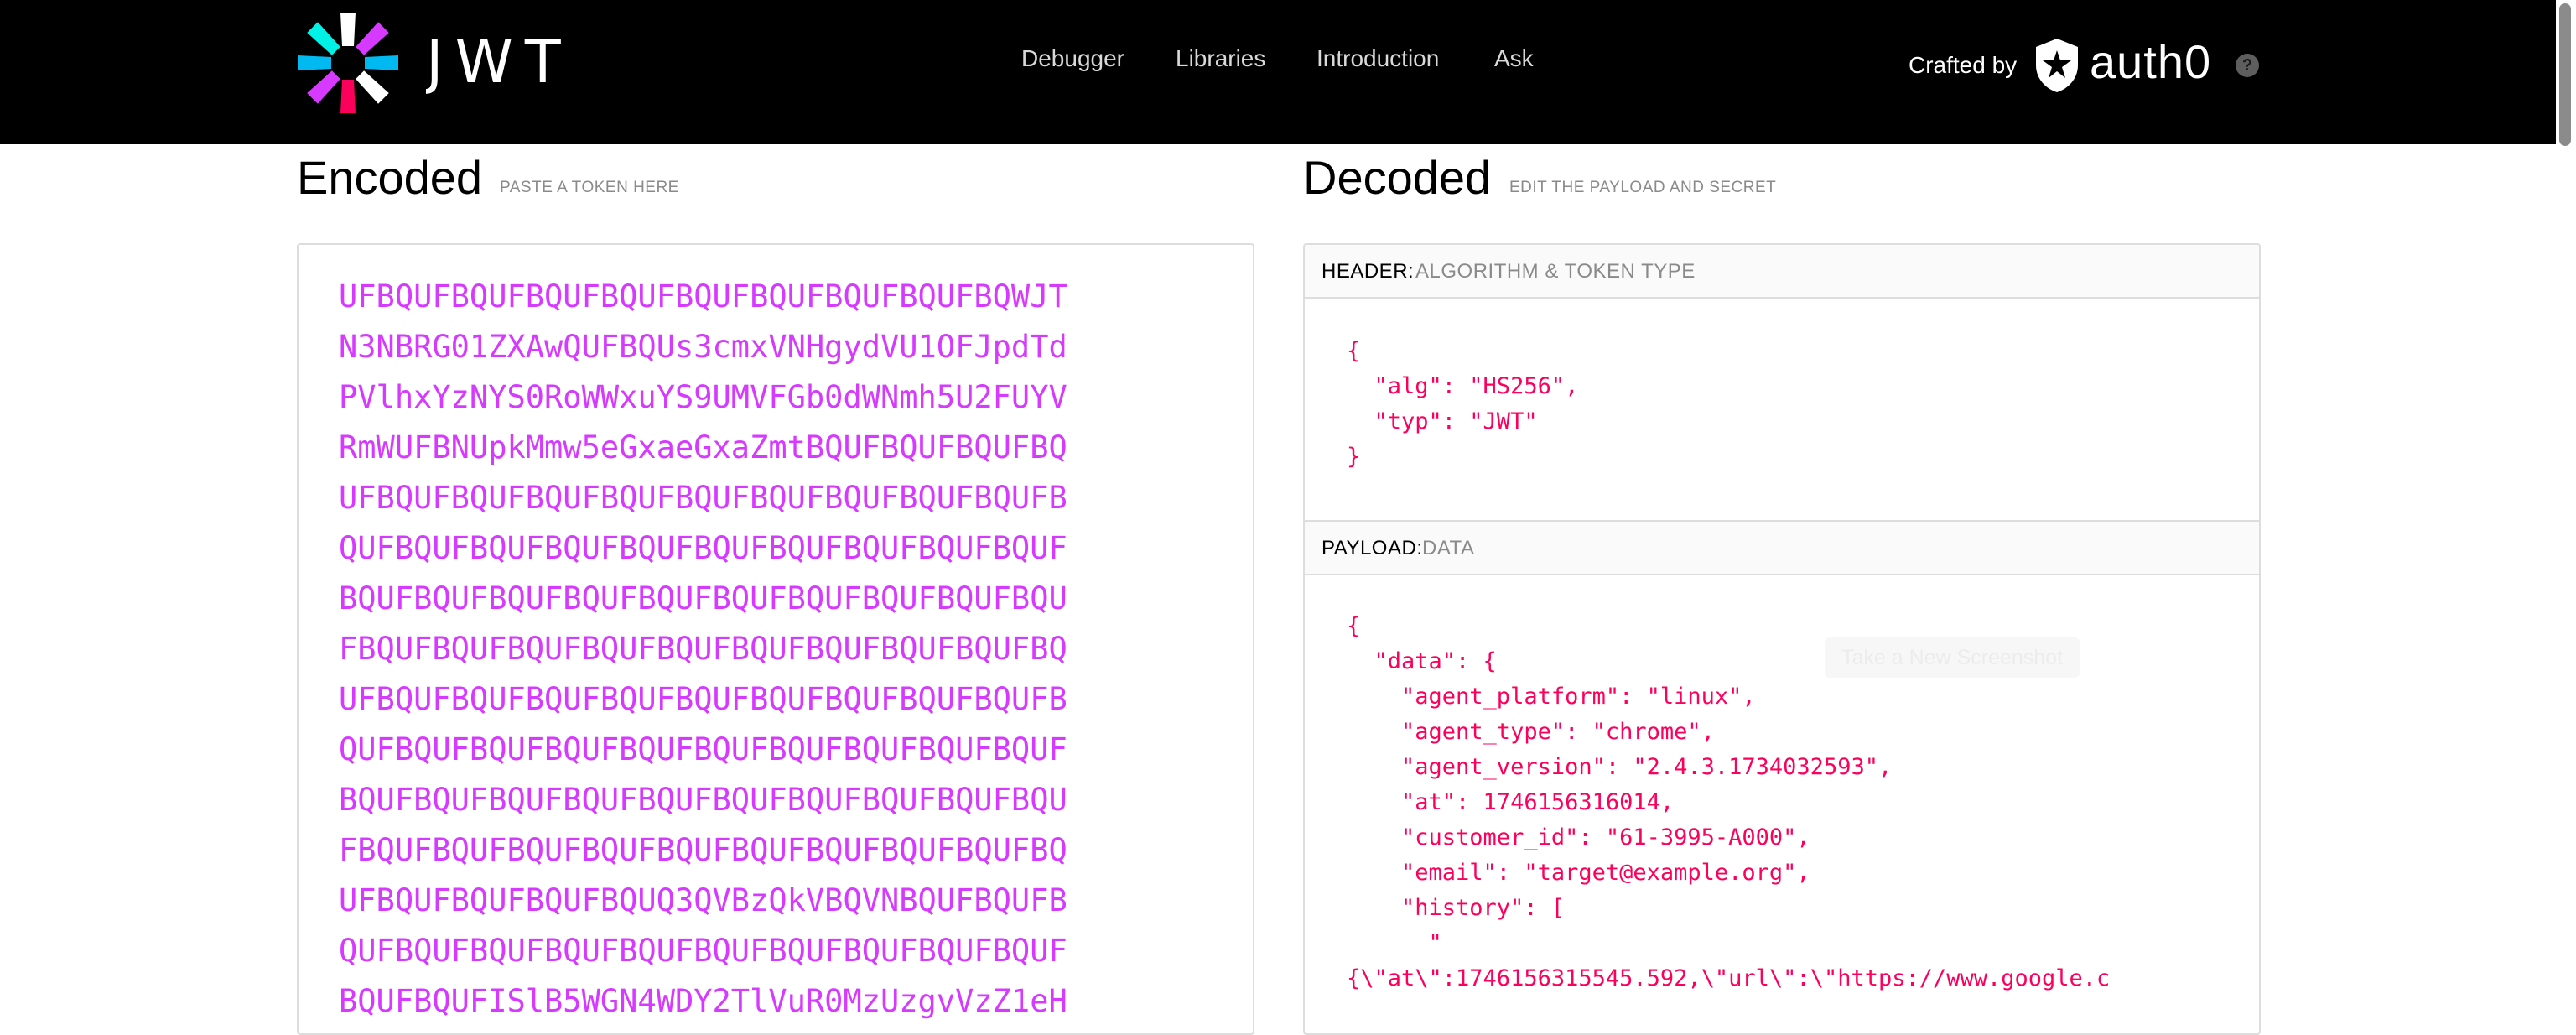 The height and width of the screenshot is (1035, 2576). Describe the element at coordinates (1511, 802) in the screenshot. I see `payload-json-line: "at": 1746156316014,` at that location.